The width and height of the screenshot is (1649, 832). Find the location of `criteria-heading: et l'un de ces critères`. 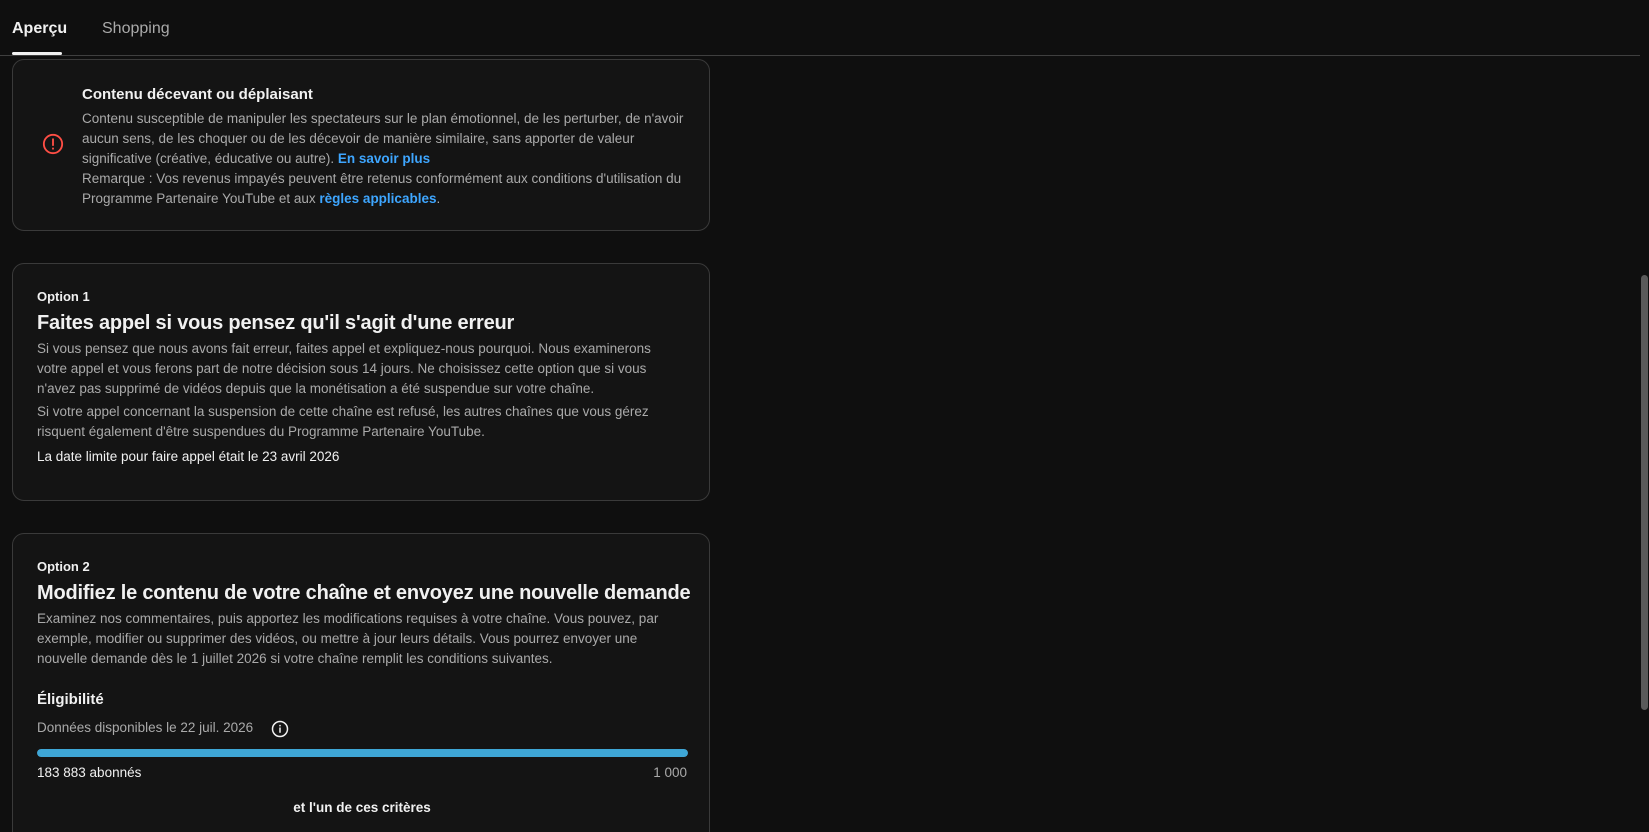

criteria-heading: et l'un de ces critères is located at coordinates (362, 807).